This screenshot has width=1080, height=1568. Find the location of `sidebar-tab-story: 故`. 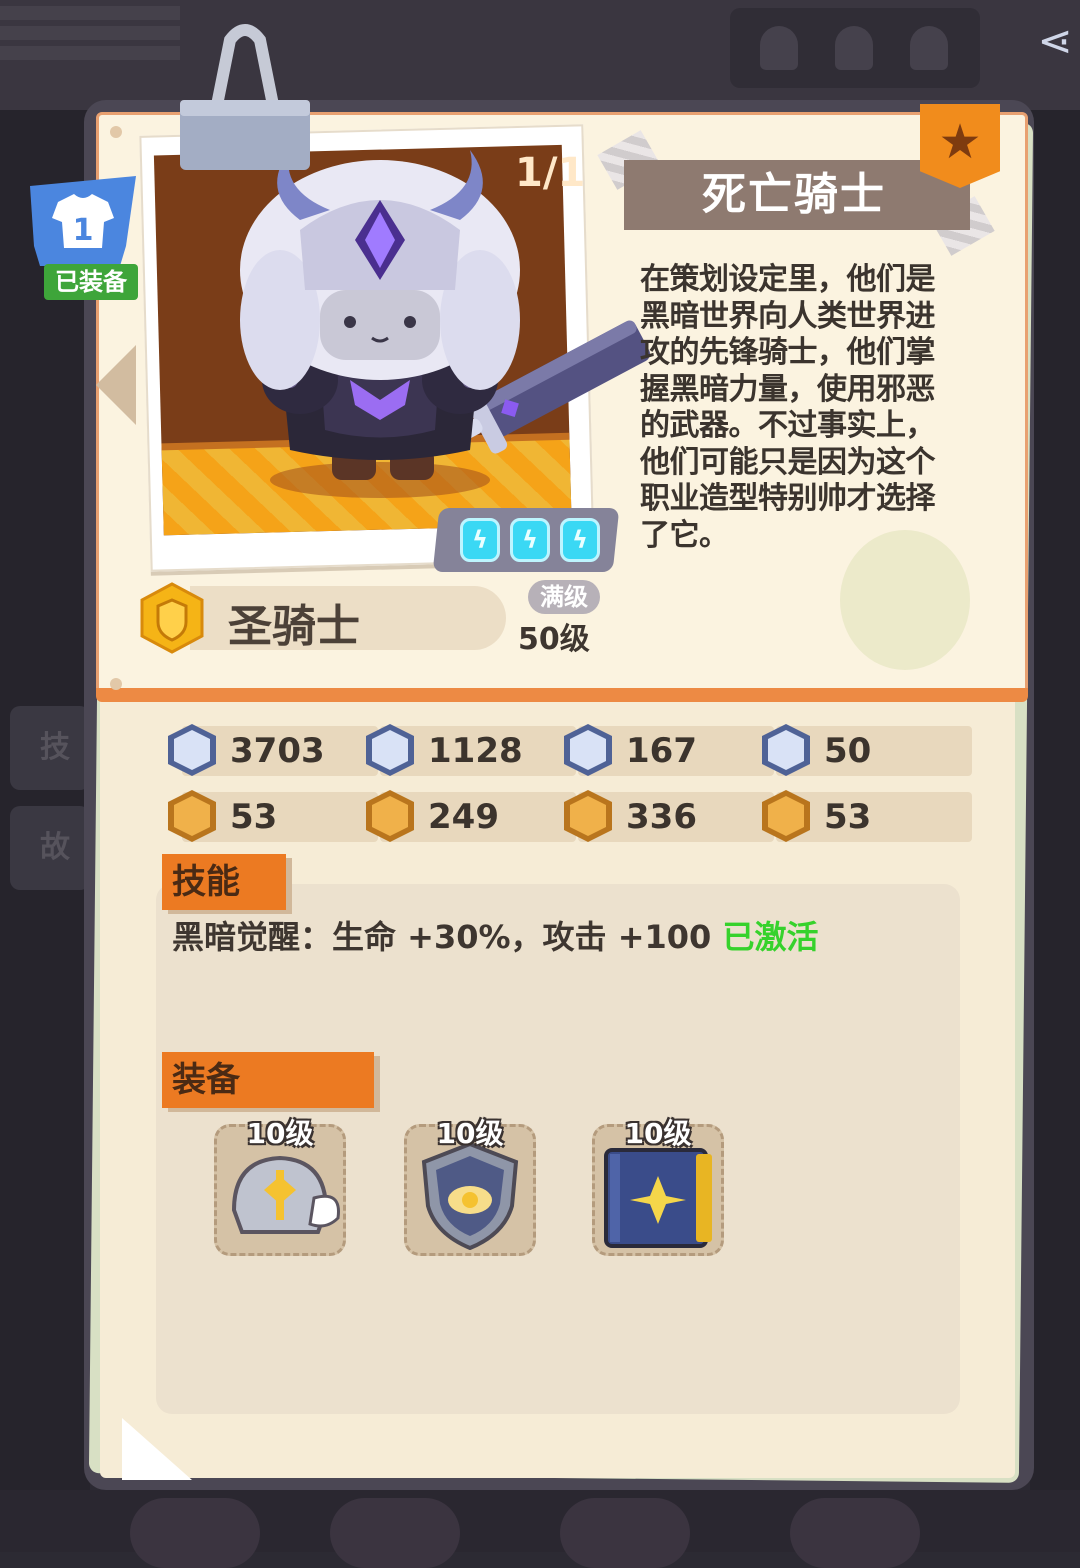

sidebar-tab-story: 故 is located at coordinates (50, 848).